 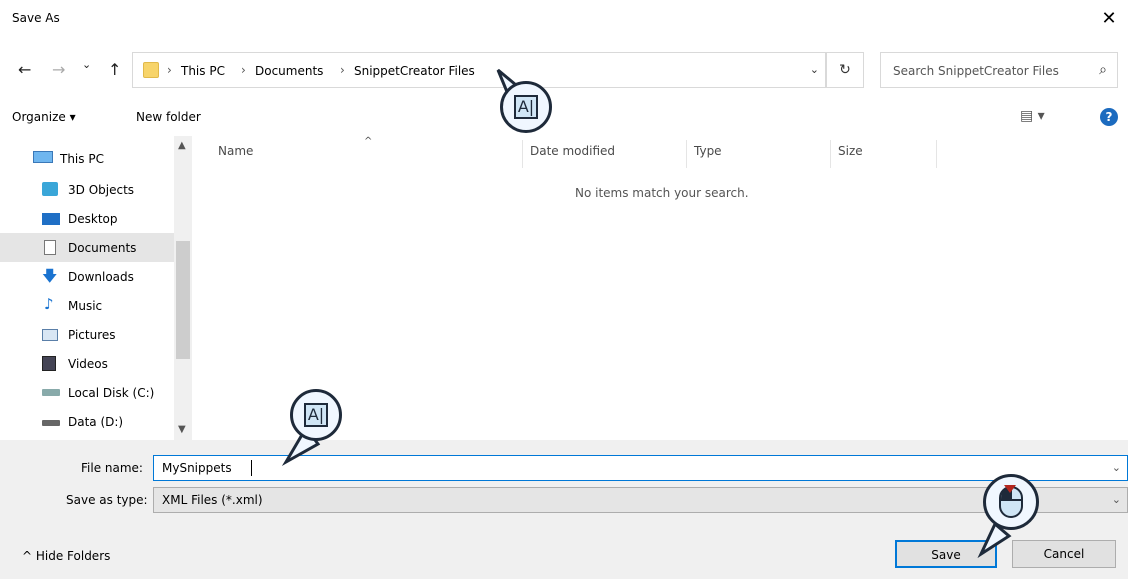 What do you see at coordinates (708, 151) in the screenshot?
I see `column-header-type: Type` at bounding box center [708, 151].